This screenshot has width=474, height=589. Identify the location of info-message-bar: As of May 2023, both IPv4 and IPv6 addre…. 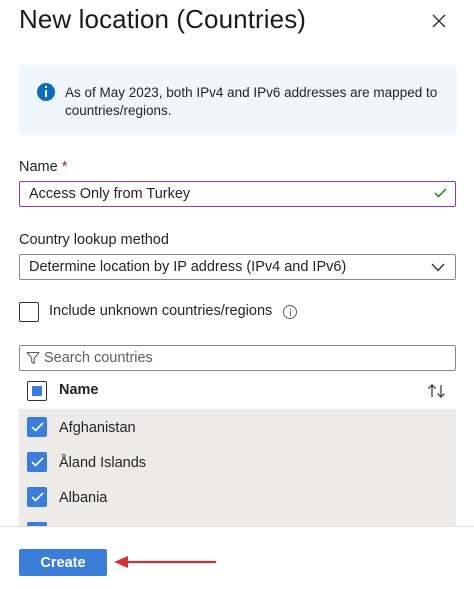
(238, 100).